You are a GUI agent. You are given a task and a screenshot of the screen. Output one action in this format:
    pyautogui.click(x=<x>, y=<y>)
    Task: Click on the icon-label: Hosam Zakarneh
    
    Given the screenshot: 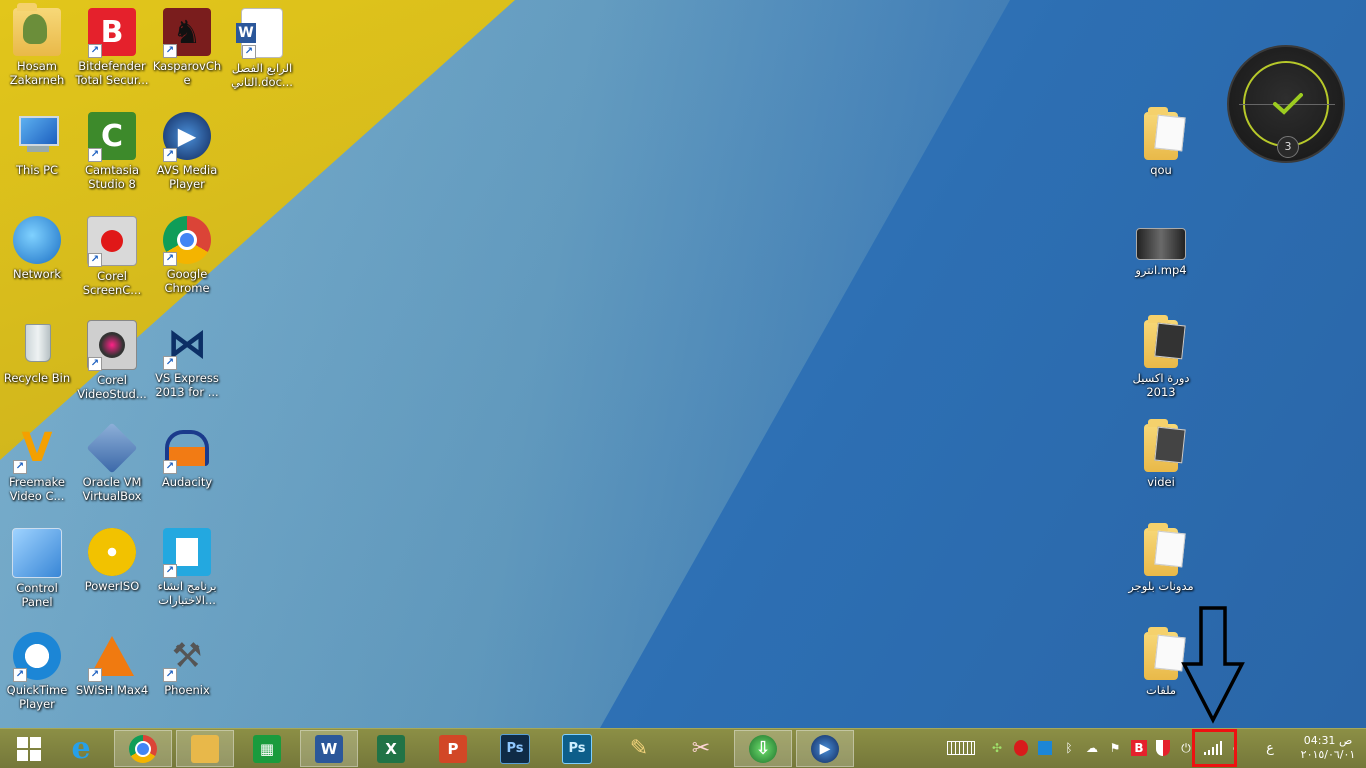 What is the action you would take?
    pyautogui.click(x=37, y=73)
    